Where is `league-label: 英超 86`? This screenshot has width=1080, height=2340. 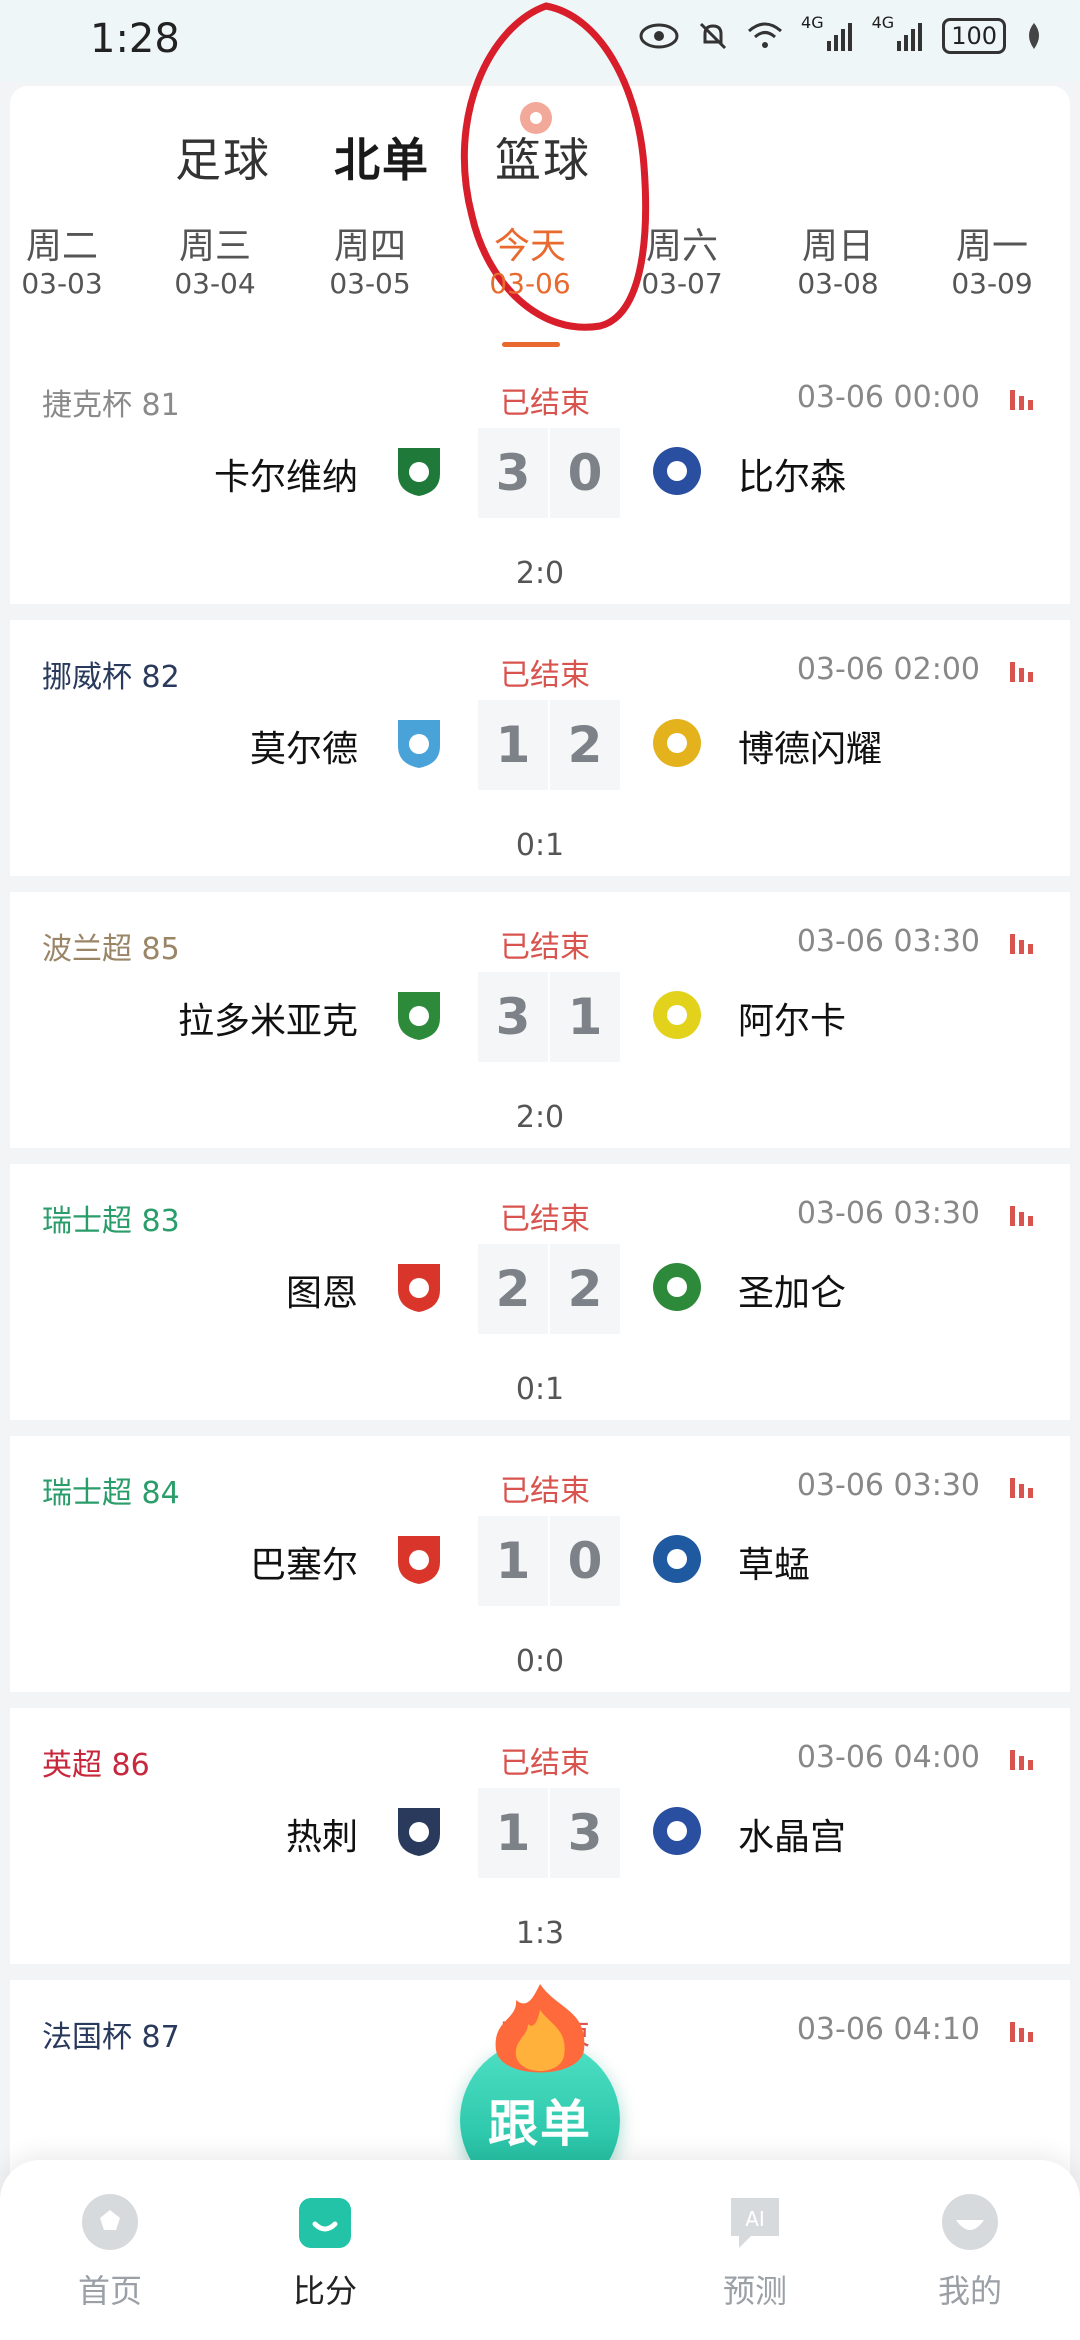 league-label: 英超 86 is located at coordinates (96, 1765).